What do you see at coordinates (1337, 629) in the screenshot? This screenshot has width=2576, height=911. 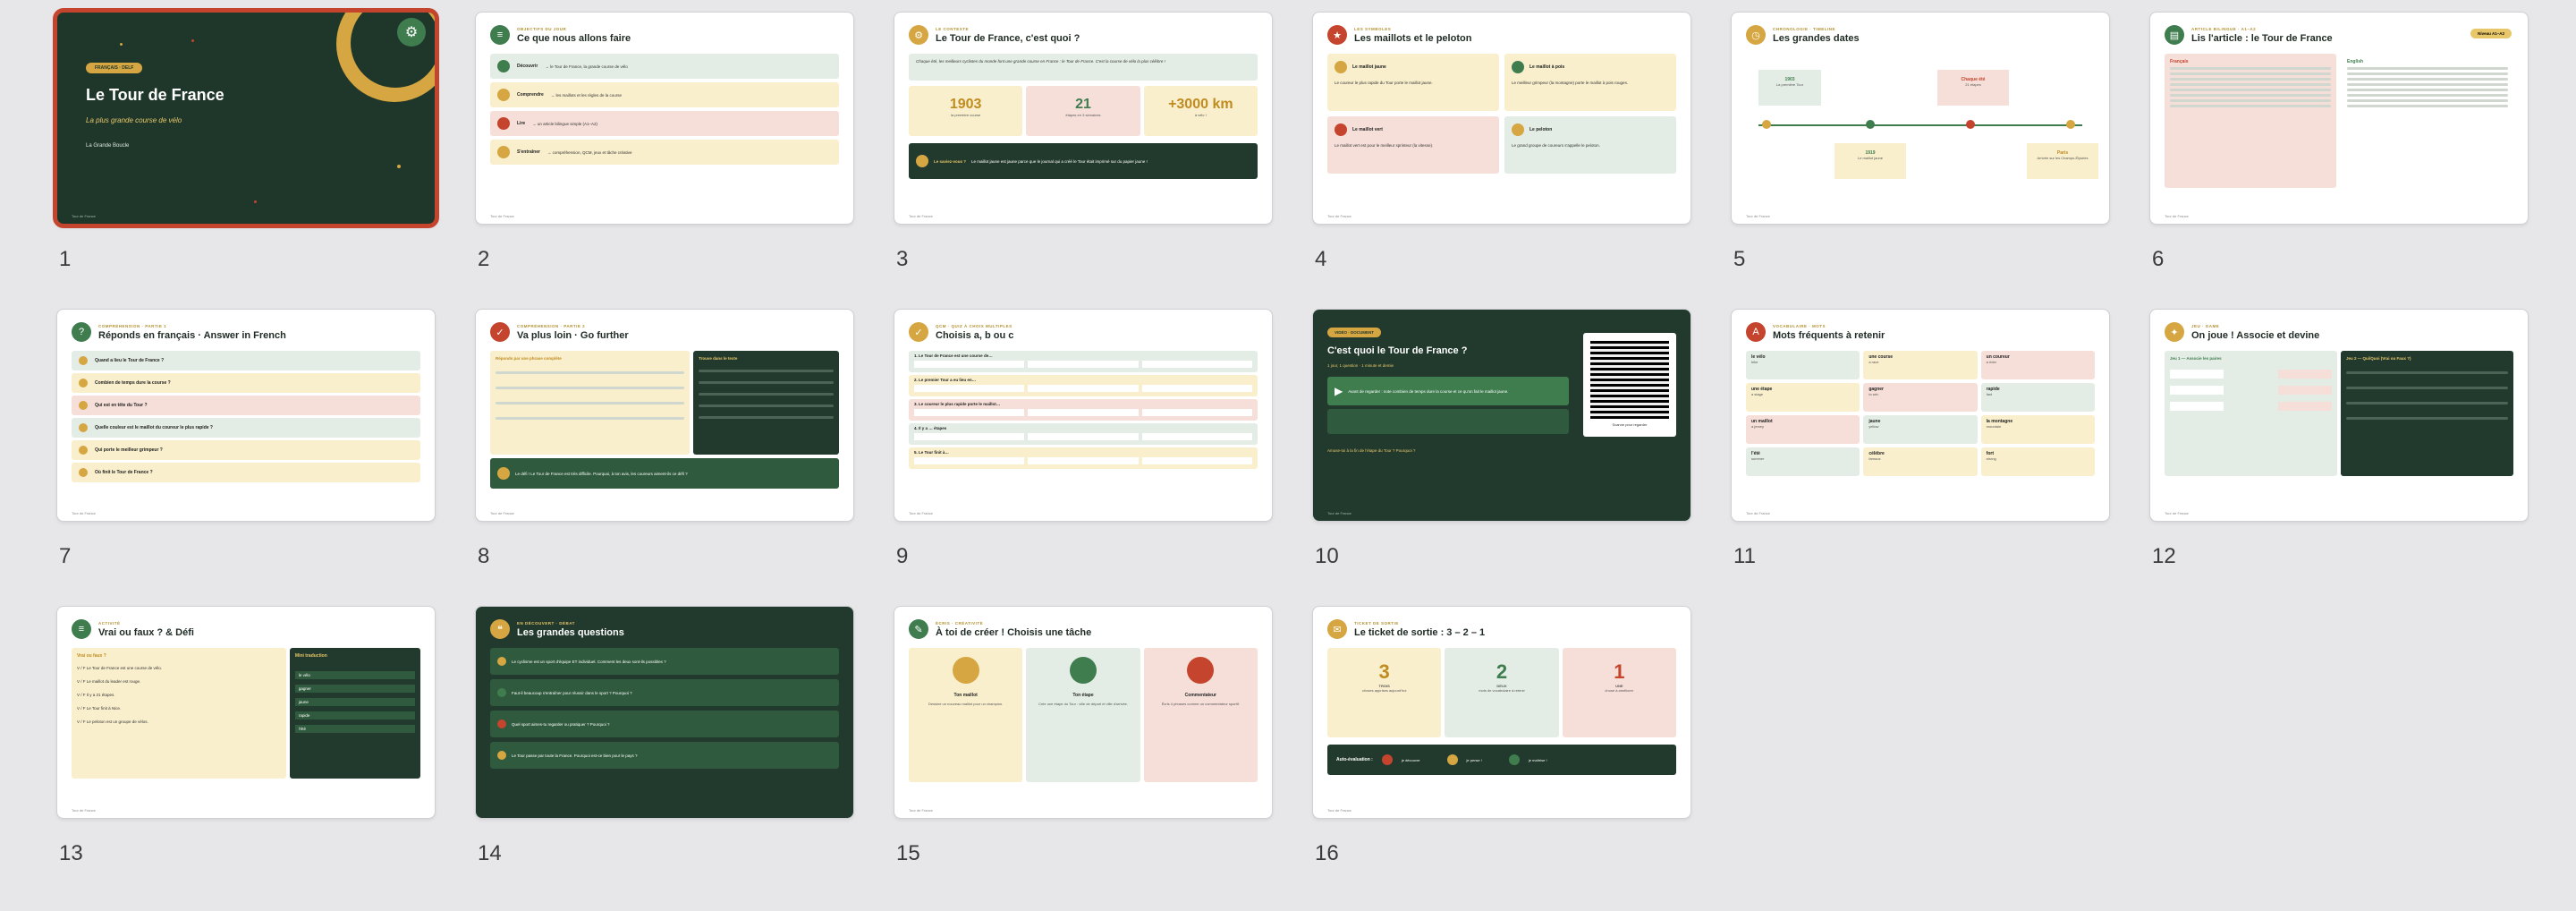 I see `ticket-icon: ✉` at bounding box center [1337, 629].